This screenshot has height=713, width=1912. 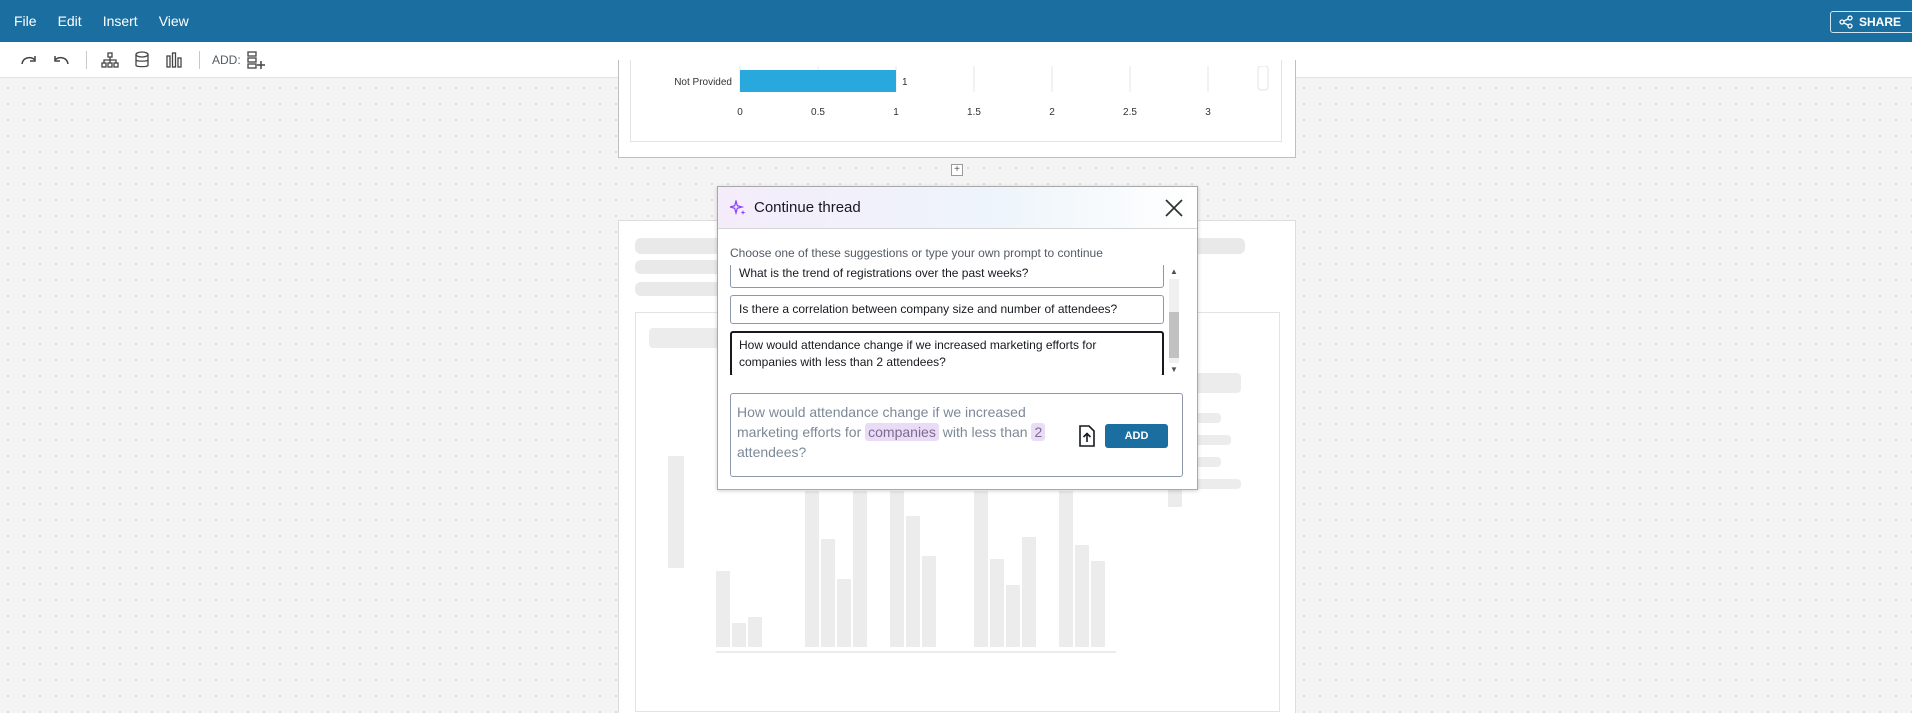 I want to click on add-visual-icon, so click(x=256, y=60).